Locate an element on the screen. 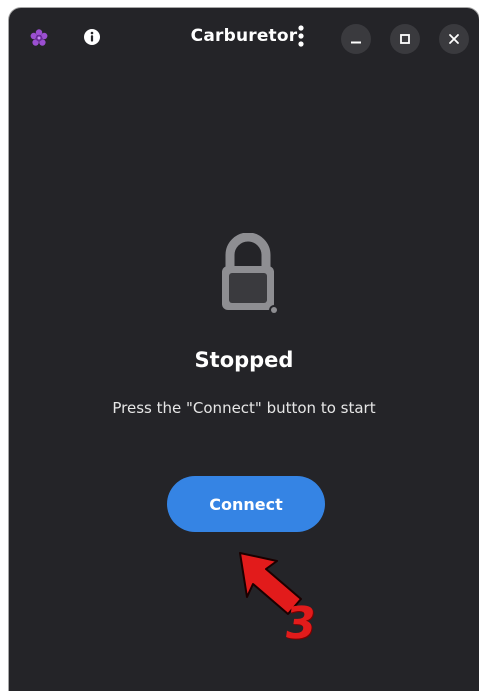  minimize-icon is located at coordinates (356, 39).